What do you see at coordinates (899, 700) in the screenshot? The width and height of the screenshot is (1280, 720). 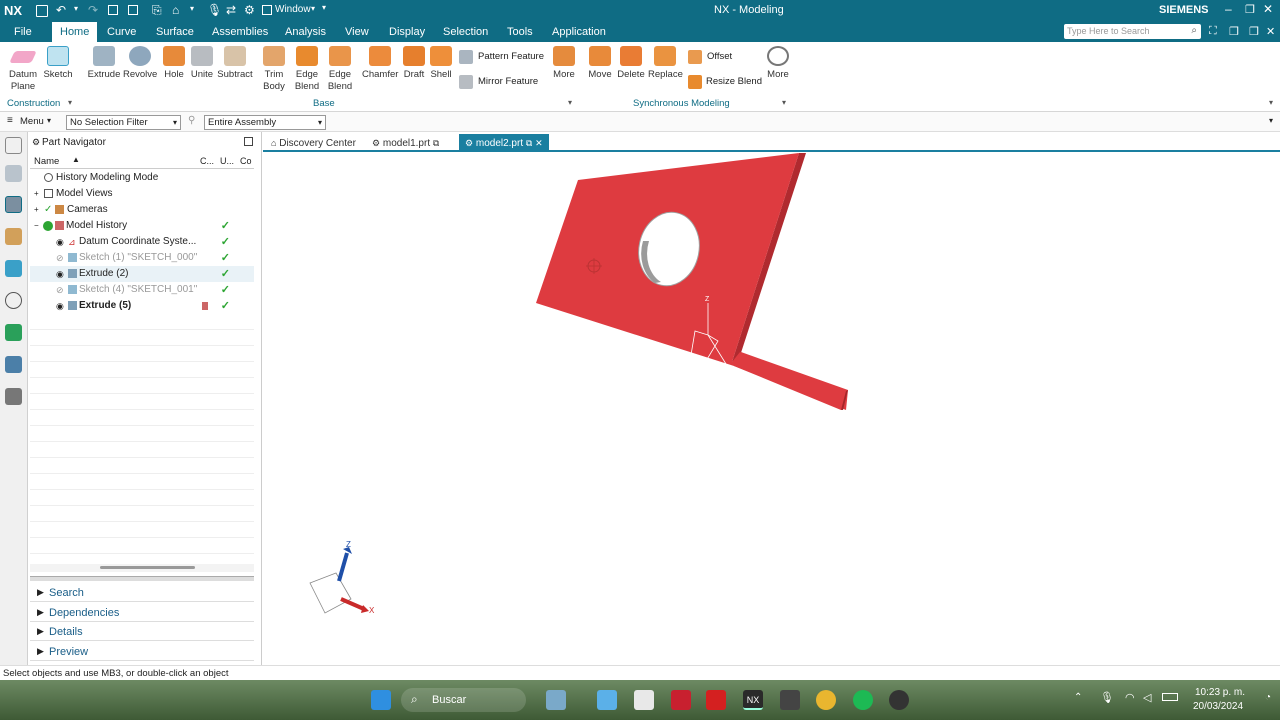 I see `obs-icon` at bounding box center [899, 700].